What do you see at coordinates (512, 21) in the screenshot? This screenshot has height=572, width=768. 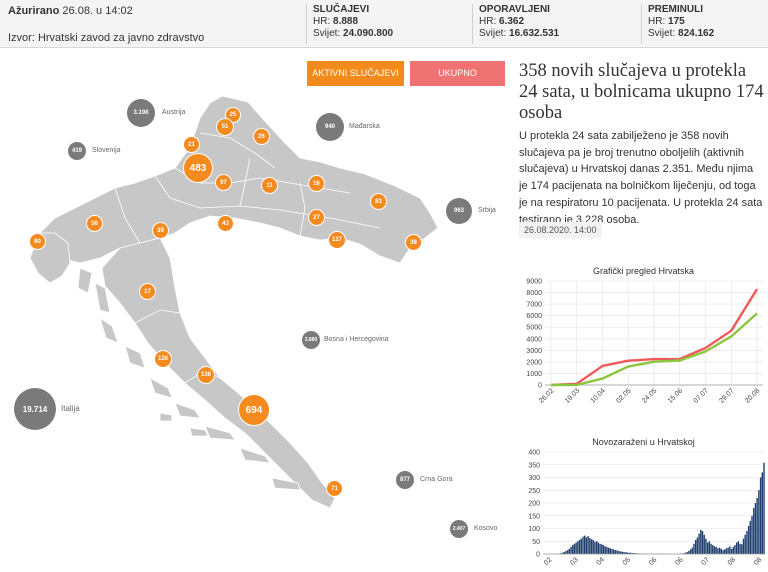 I see `stat-hr-value: 6.362` at bounding box center [512, 21].